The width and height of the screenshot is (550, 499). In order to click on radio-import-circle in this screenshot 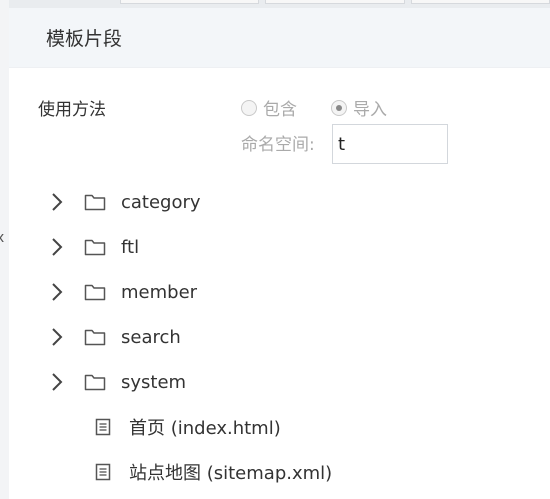, I will do `click(339, 107)`.